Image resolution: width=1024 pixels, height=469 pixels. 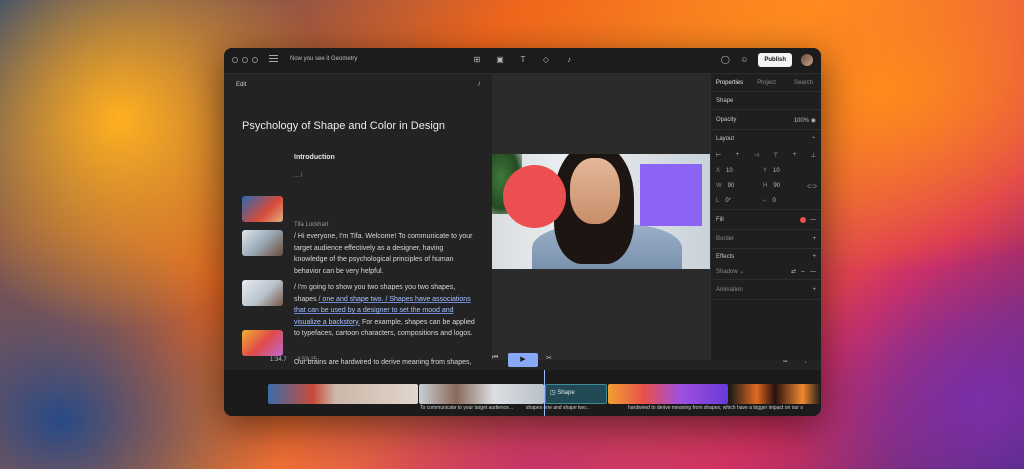 What do you see at coordinates (235, 60) in the screenshot?
I see `close-window-button` at bounding box center [235, 60].